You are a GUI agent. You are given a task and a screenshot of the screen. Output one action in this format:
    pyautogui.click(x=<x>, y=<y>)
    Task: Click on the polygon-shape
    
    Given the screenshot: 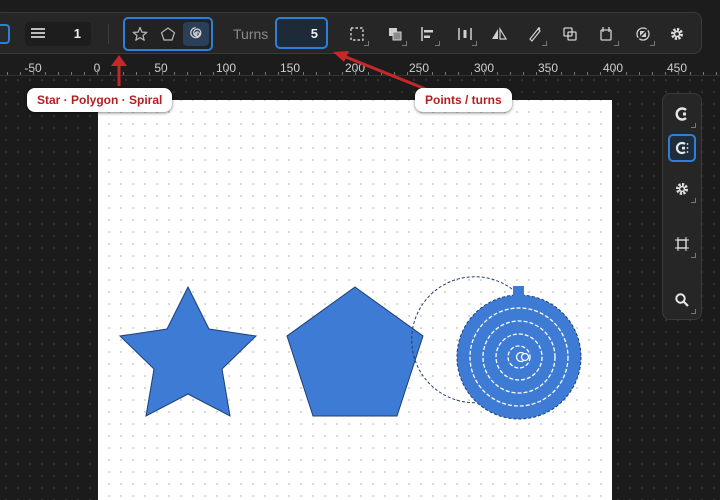 What is the action you would take?
    pyautogui.click(x=355, y=351)
    